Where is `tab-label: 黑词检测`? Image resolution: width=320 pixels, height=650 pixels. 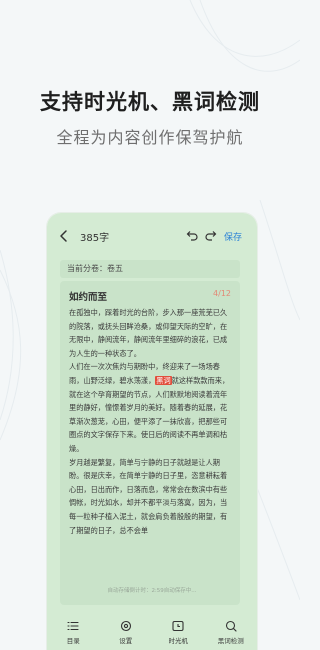 tab-label: 黑词检测 is located at coordinates (230, 641).